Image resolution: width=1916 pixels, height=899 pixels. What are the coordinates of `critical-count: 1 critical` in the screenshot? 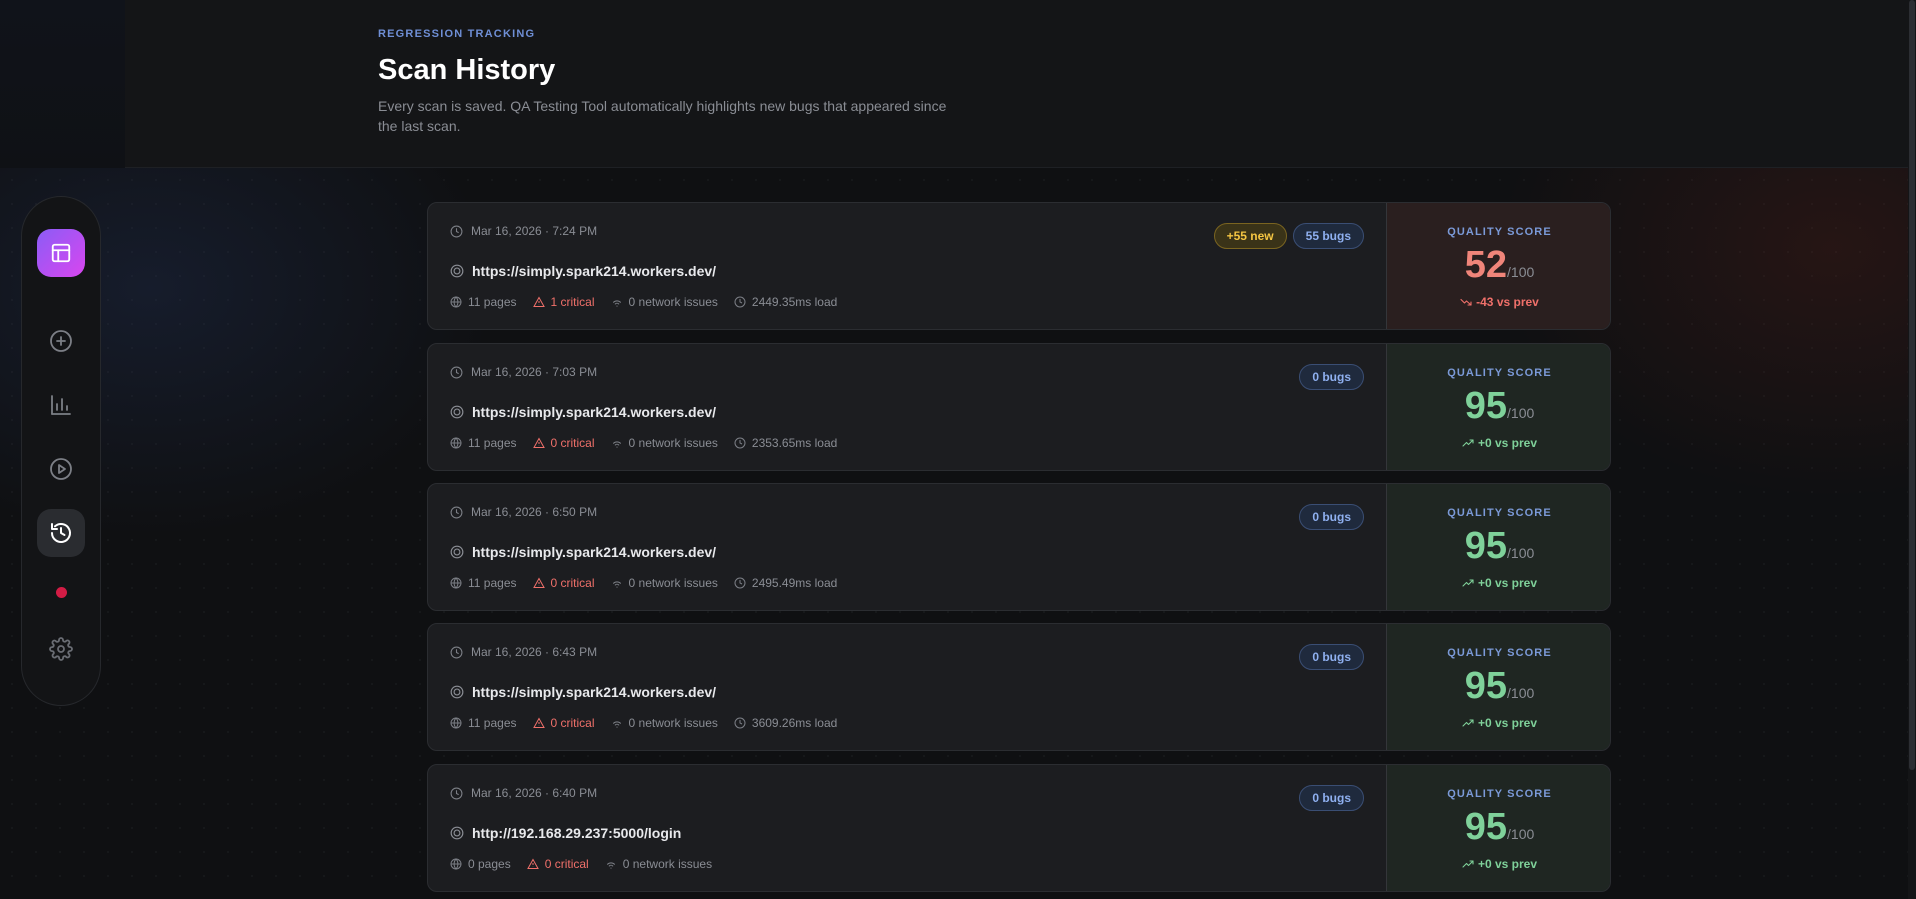 It's located at (563, 302).